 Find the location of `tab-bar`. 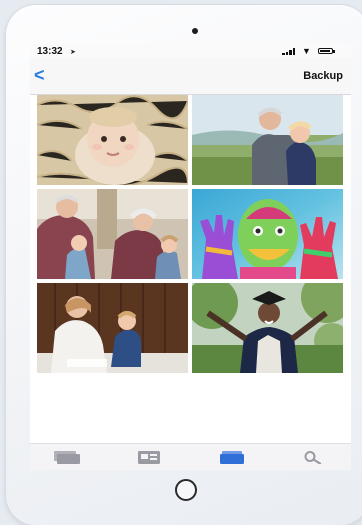

tab-bar is located at coordinates (190, 456).